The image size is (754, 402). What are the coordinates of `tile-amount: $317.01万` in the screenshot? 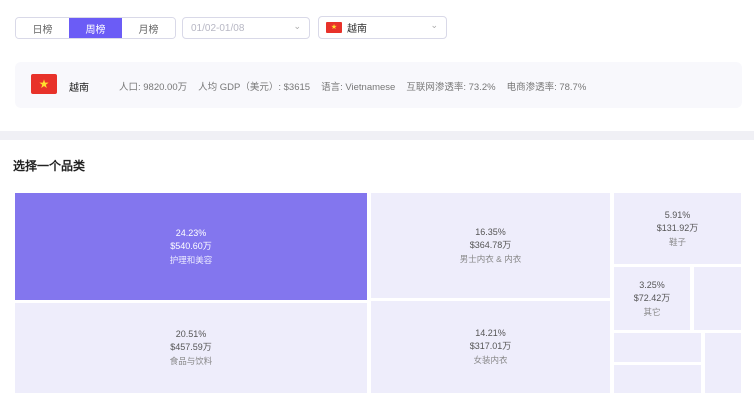 It's located at (490, 346).